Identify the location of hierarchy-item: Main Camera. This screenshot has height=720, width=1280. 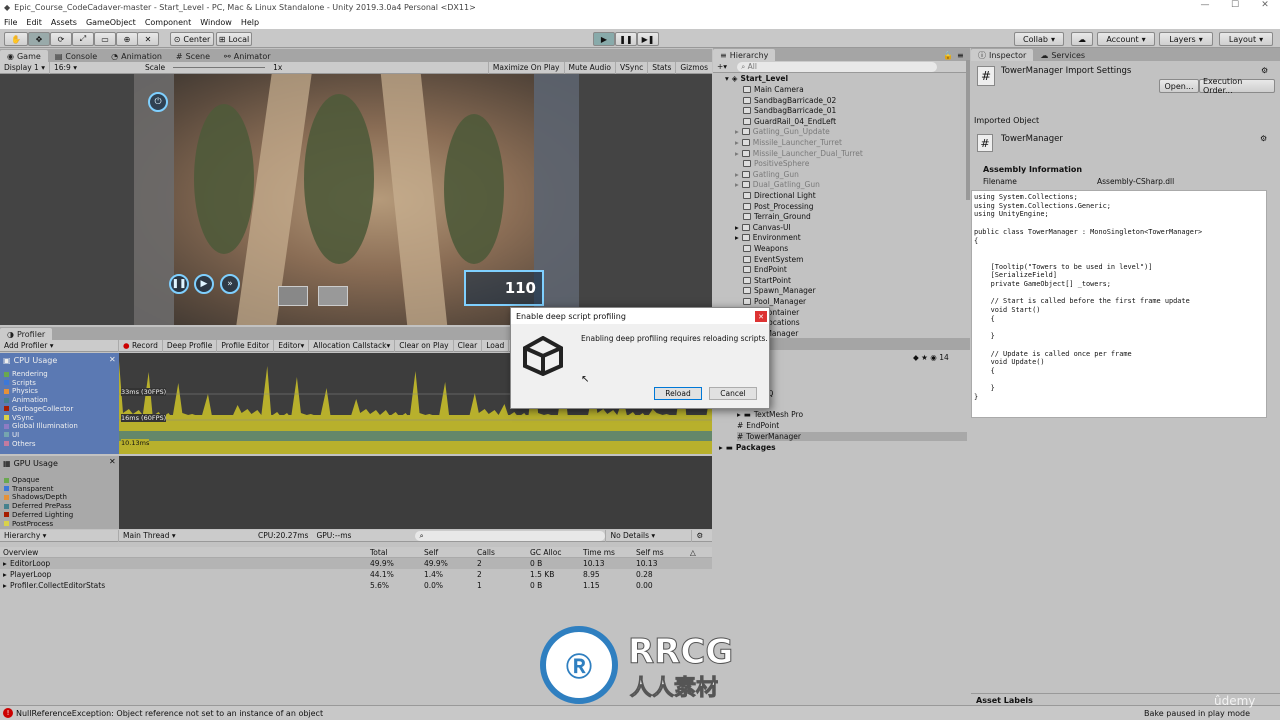
(773, 89).